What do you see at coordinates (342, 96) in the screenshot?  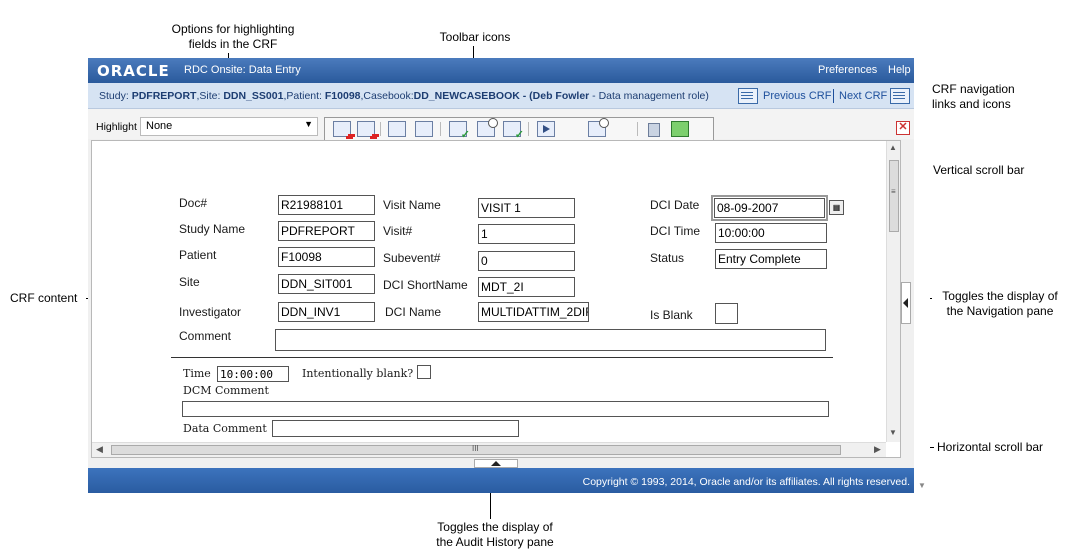 I see `patient-value: F10098` at bounding box center [342, 96].